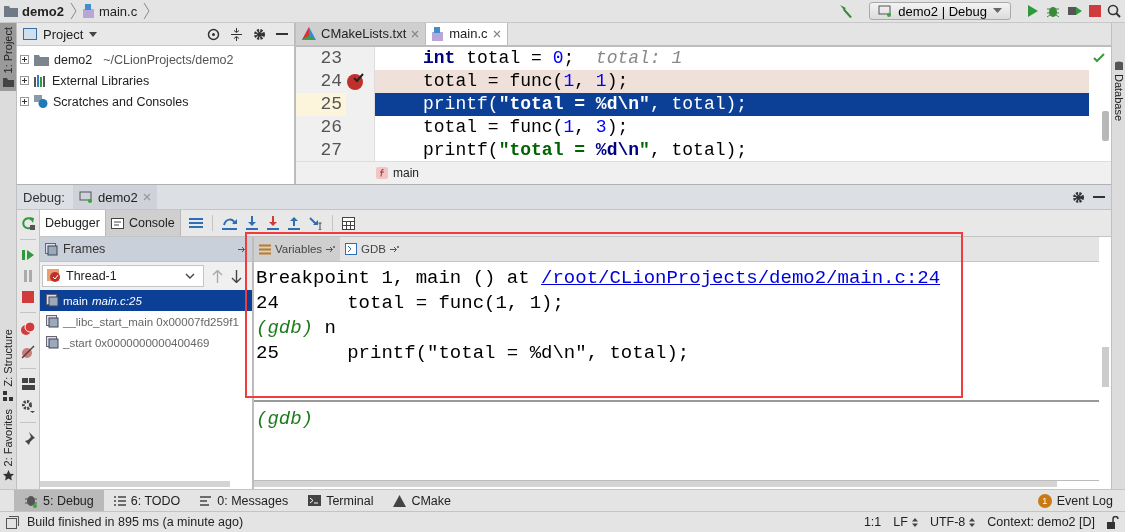 The width and height of the screenshot is (1125, 532). I want to click on layout-icon, so click(28, 384).